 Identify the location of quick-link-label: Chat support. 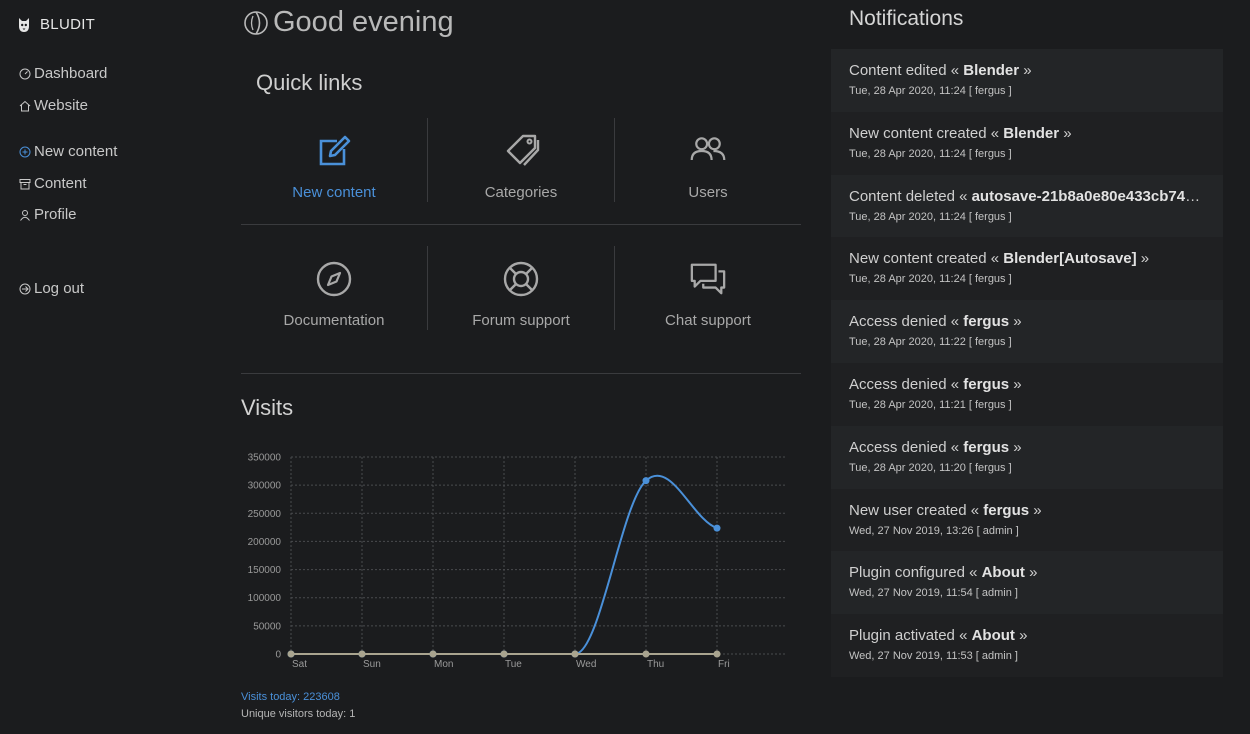
(708, 320).